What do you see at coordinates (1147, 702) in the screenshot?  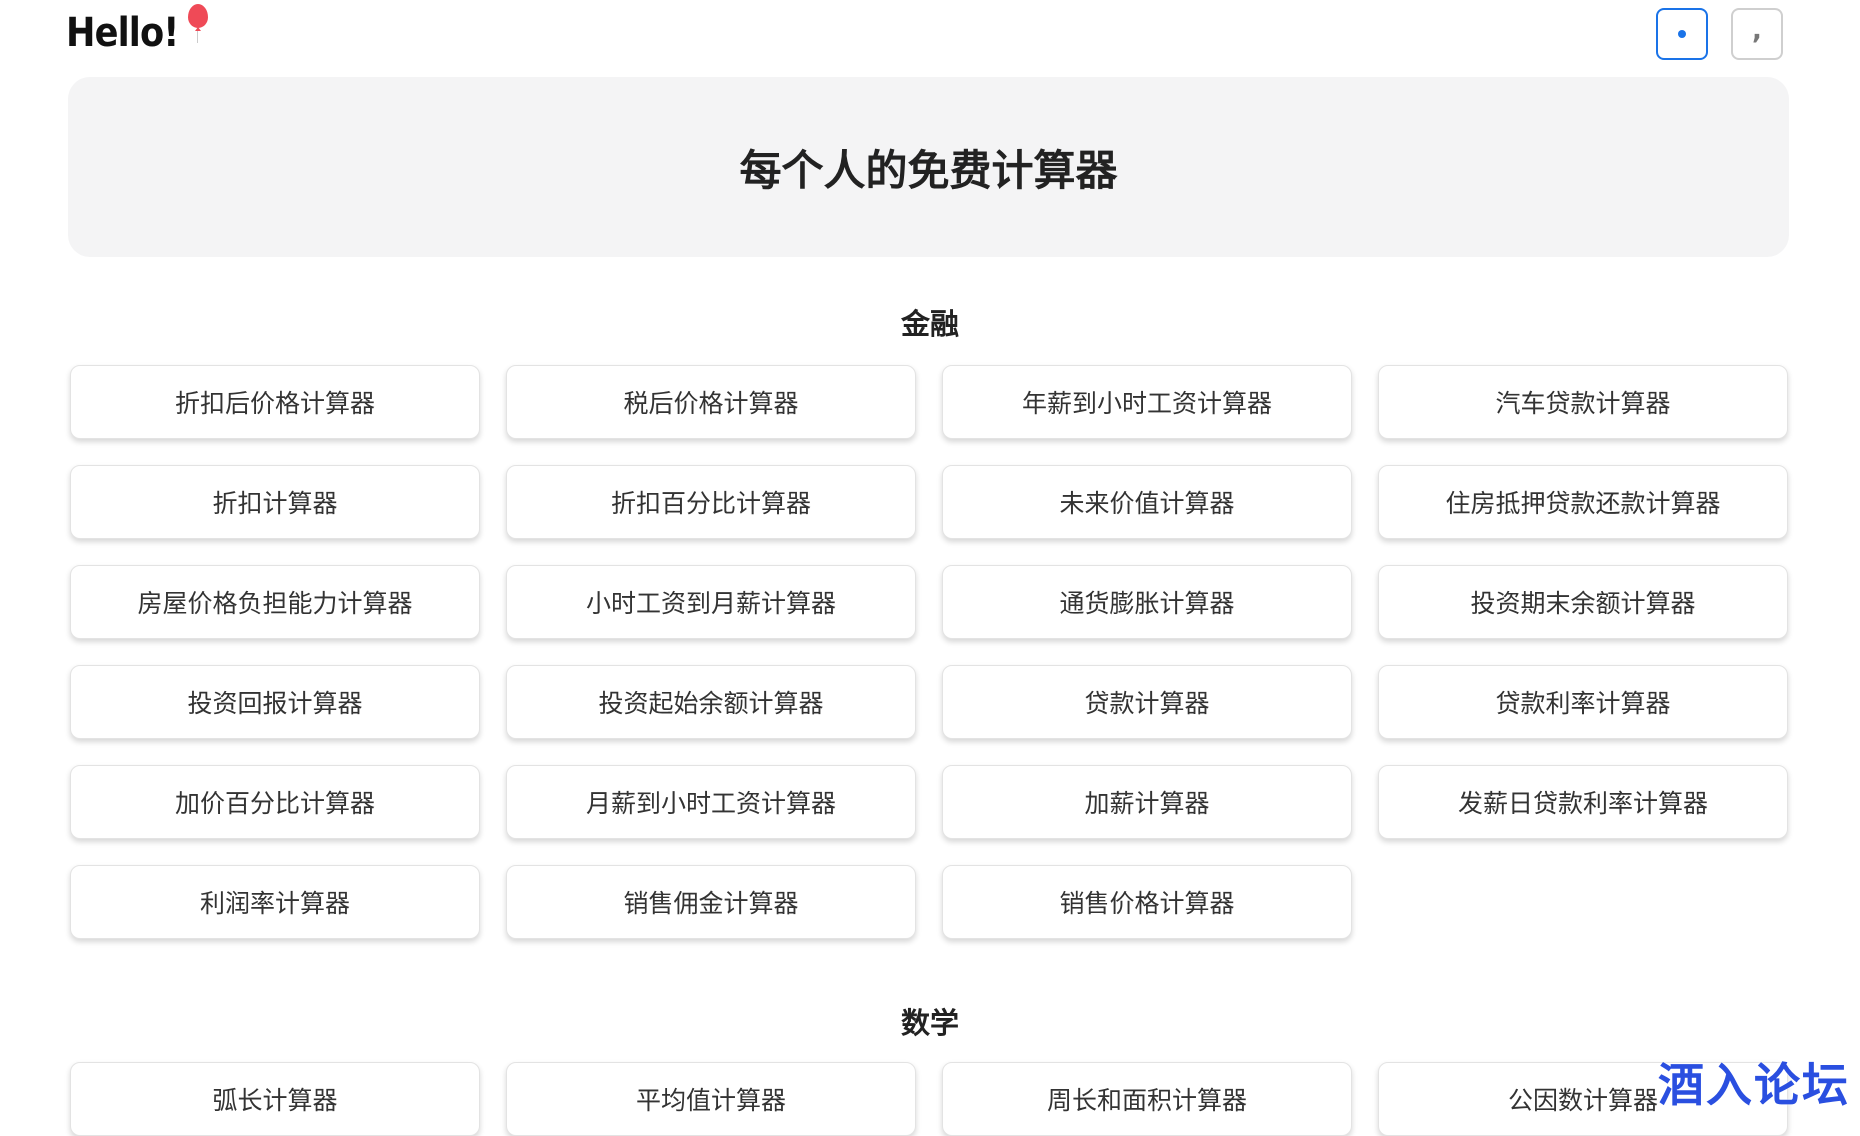 I see `calculator-button: 贷款计算器` at bounding box center [1147, 702].